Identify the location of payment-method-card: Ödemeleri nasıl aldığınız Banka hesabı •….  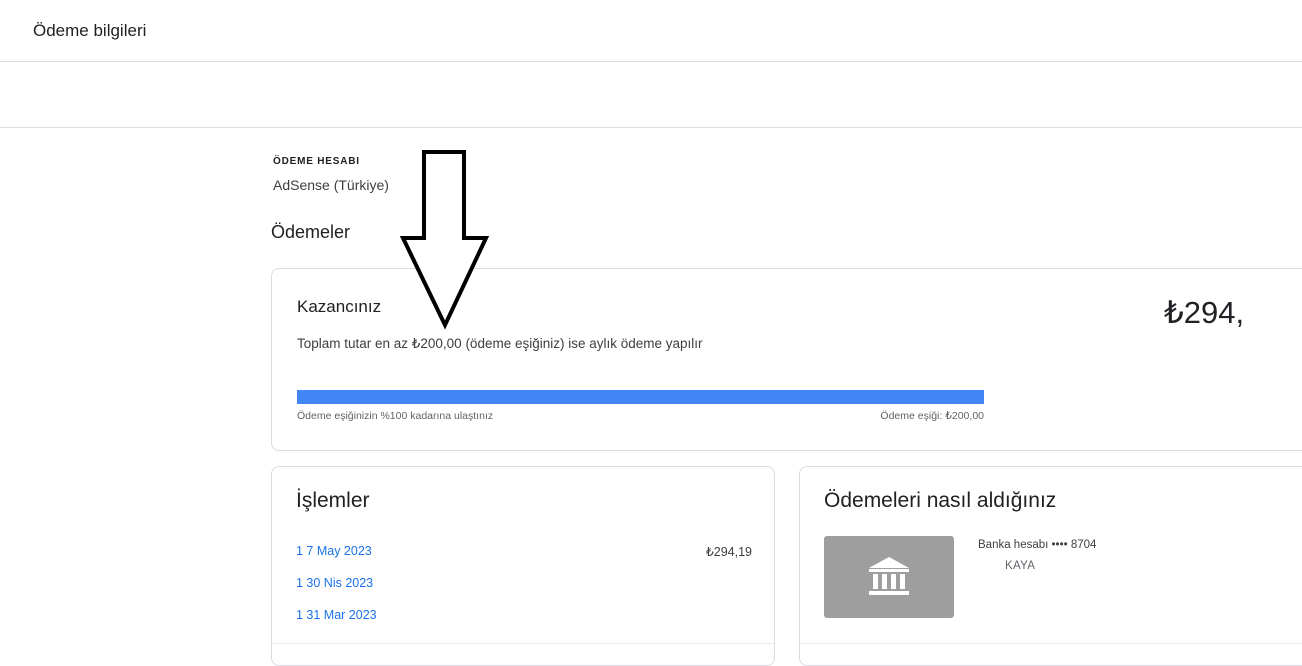
(1050, 566).